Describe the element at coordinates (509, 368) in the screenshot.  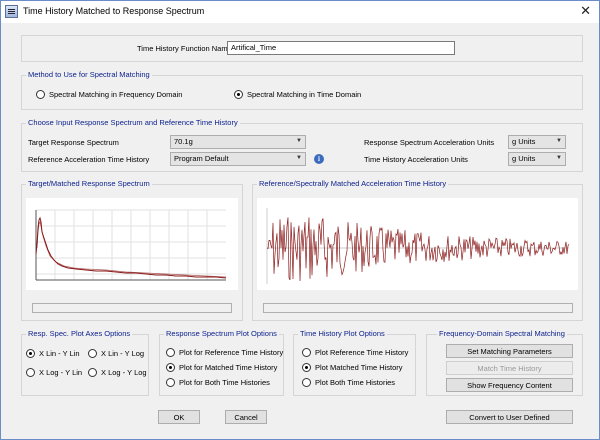
I see `match-time-history-button: Match Time History` at that location.